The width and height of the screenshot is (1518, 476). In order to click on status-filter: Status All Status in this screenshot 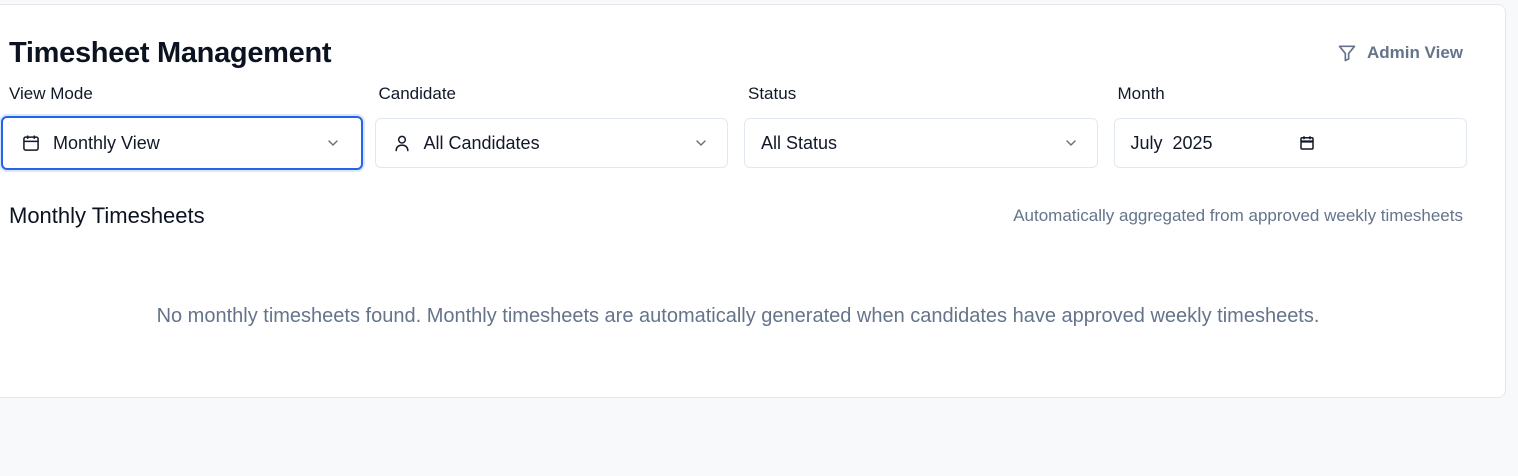, I will do `click(921, 126)`.